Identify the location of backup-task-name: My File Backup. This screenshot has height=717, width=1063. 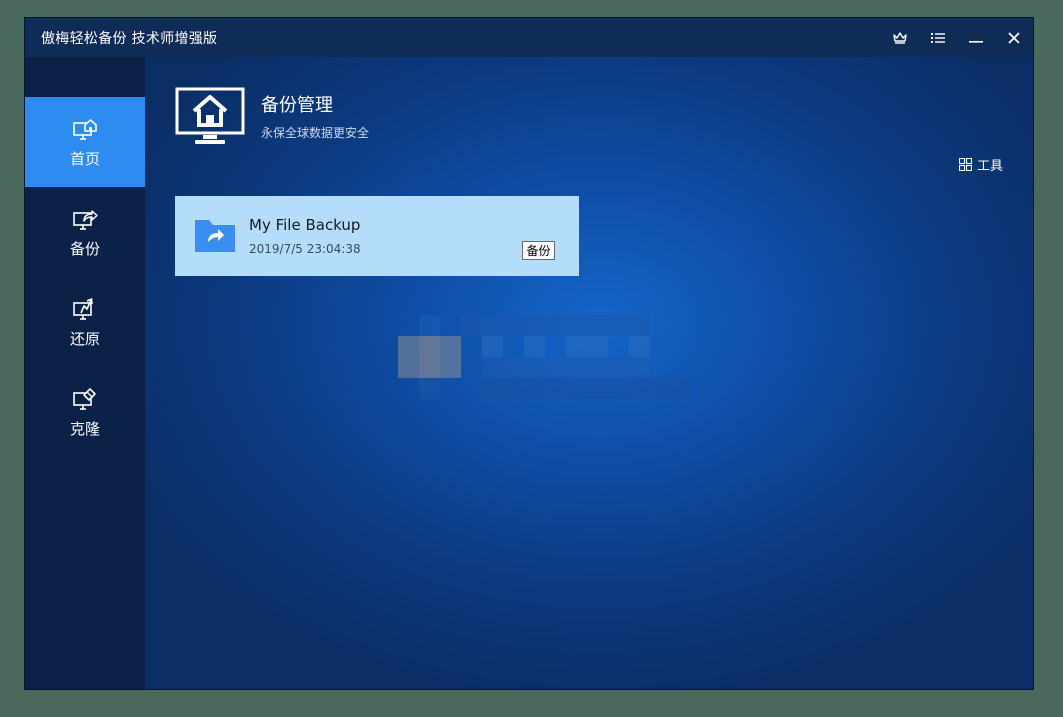
(305, 225).